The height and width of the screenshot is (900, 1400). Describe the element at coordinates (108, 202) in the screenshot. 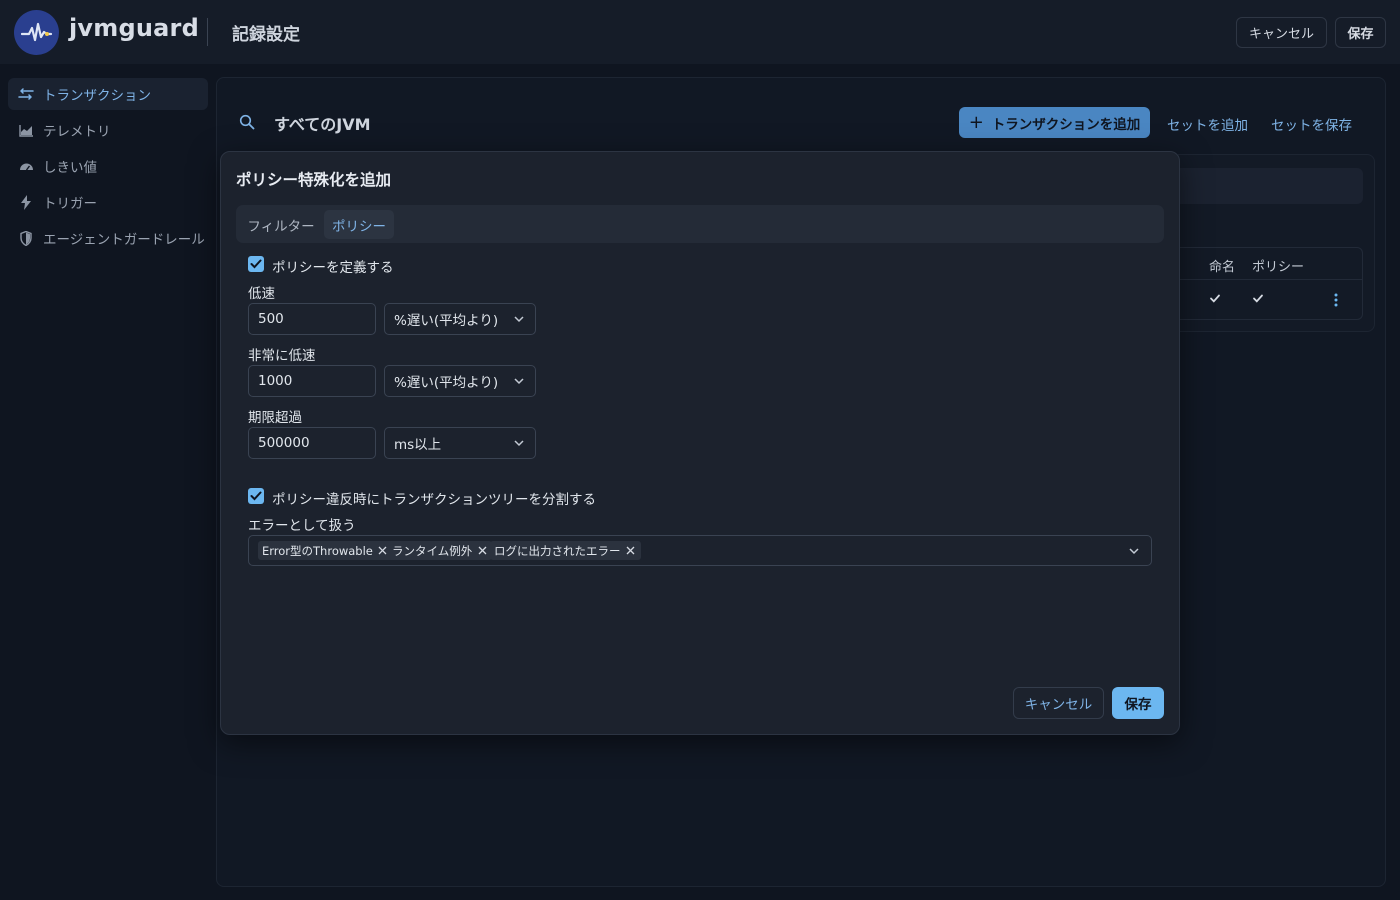

I see `sidebar-item-triggers: トリガー` at that location.